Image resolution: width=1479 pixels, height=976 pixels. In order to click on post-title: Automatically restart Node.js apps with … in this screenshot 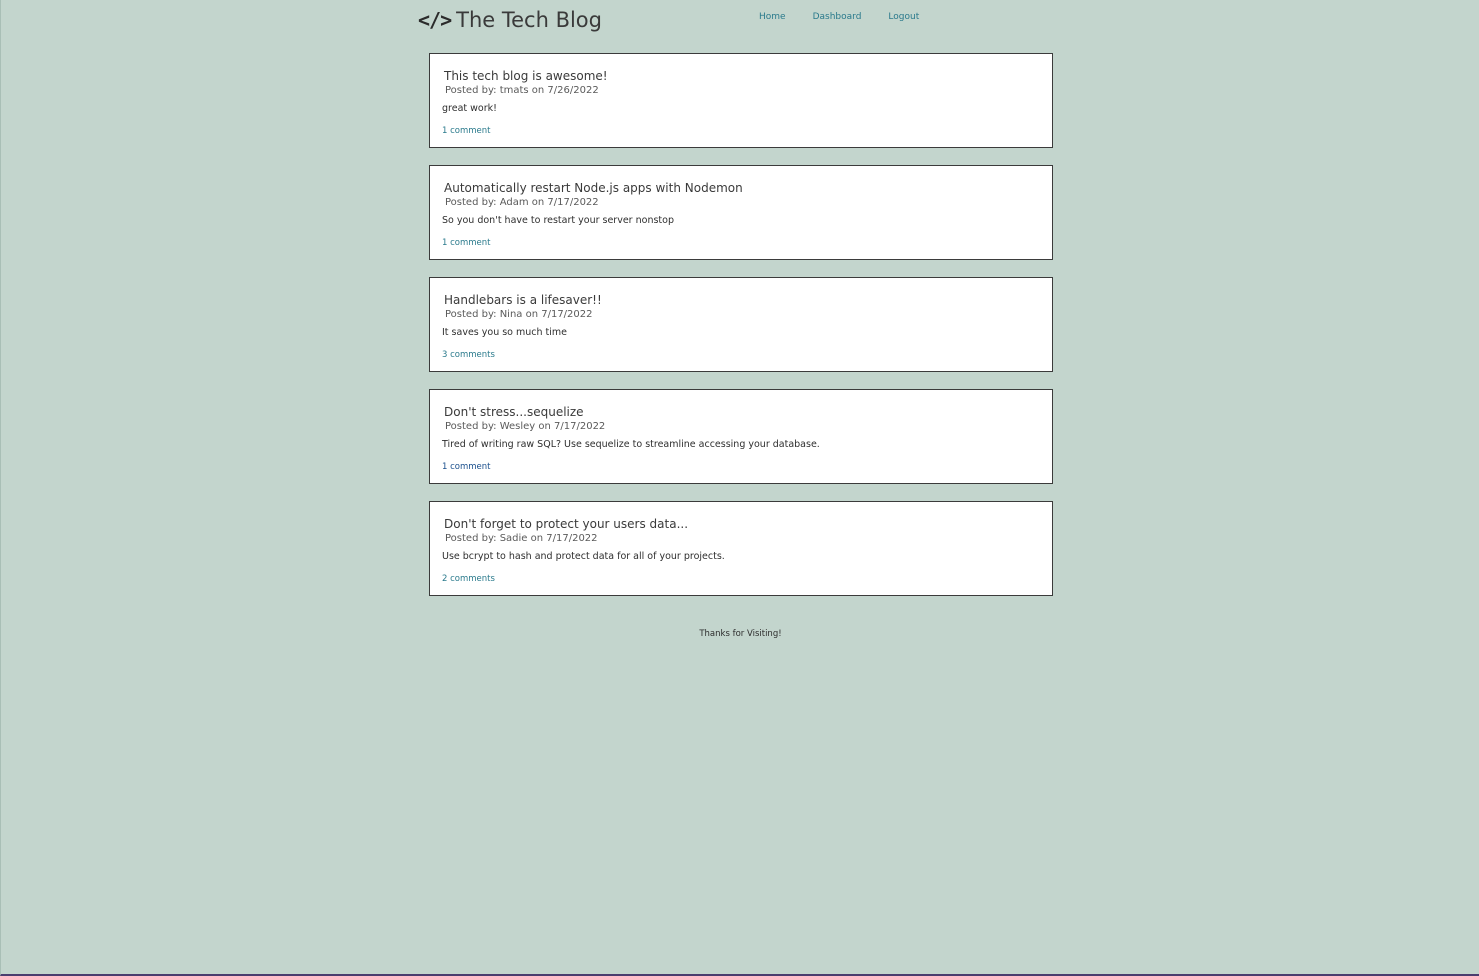, I will do `click(593, 188)`.